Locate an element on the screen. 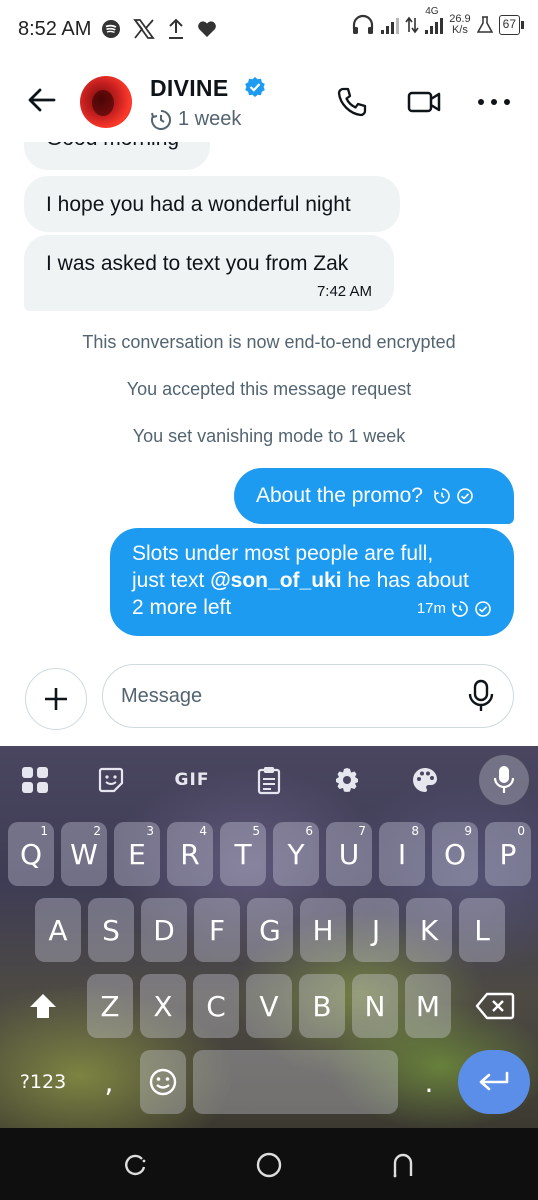 The width and height of the screenshot is (538, 1200). message-incoming: I hope you had a wonderful night is located at coordinates (212, 204).